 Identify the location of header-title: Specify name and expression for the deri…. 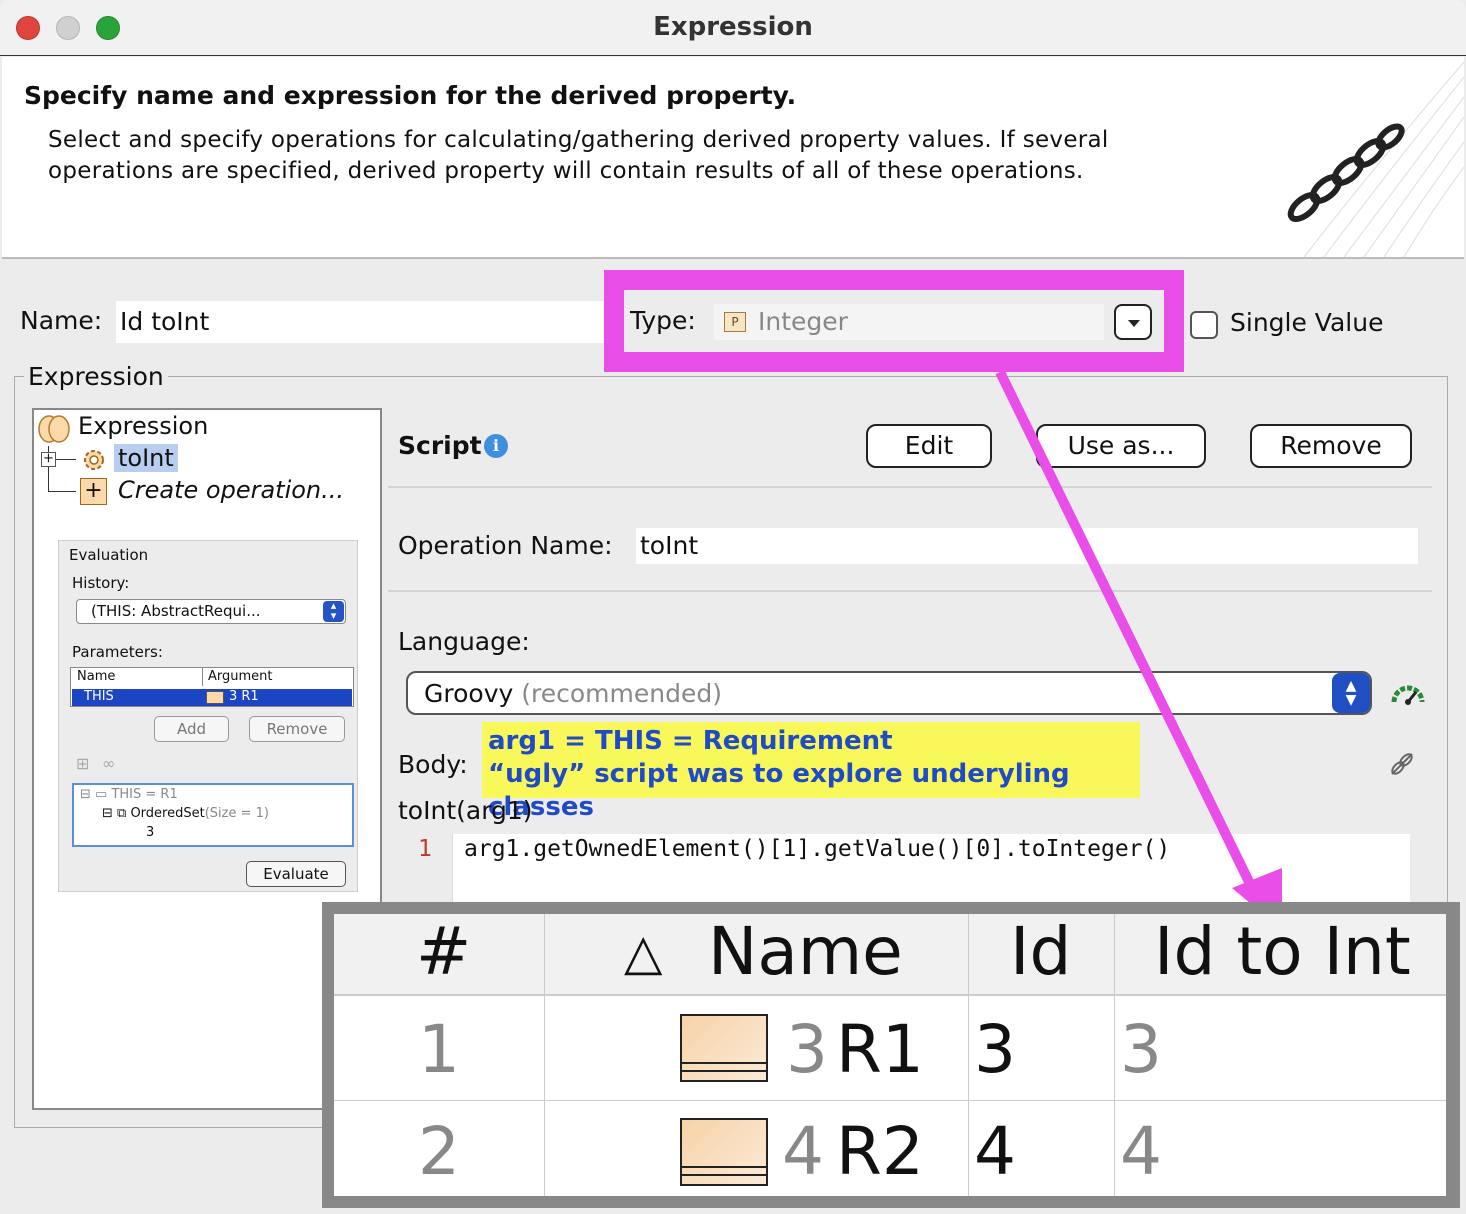
(410, 95).